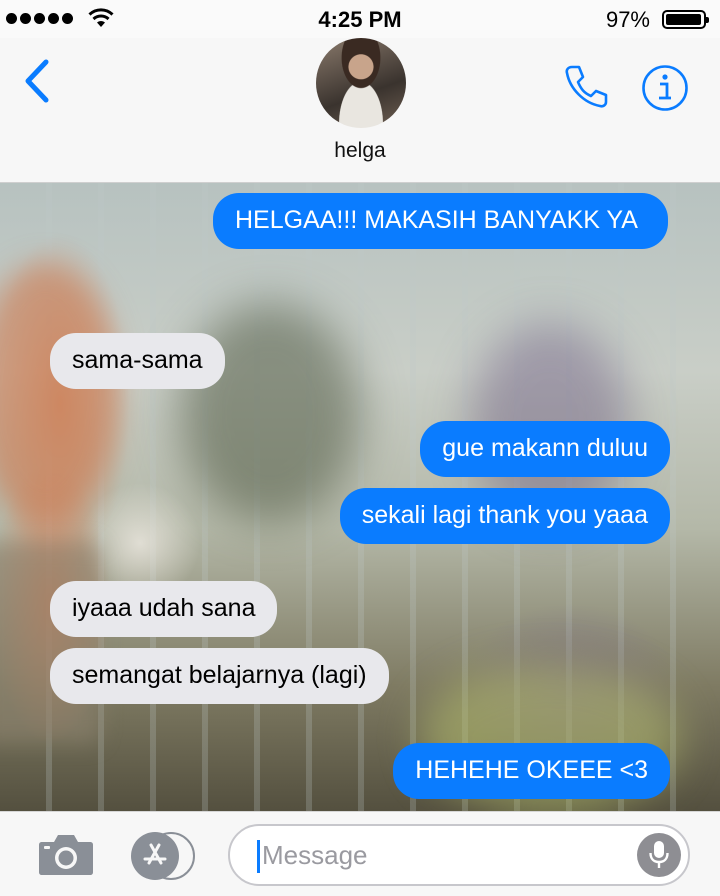  What do you see at coordinates (315, 855) in the screenshot?
I see `message-placeholder: Message` at bounding box center [315, 855].